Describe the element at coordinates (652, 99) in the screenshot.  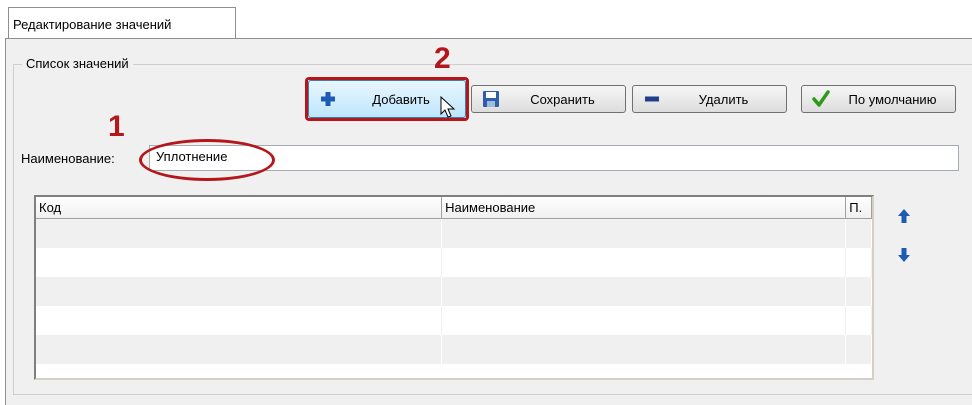
I see `minus-icon` at that location.